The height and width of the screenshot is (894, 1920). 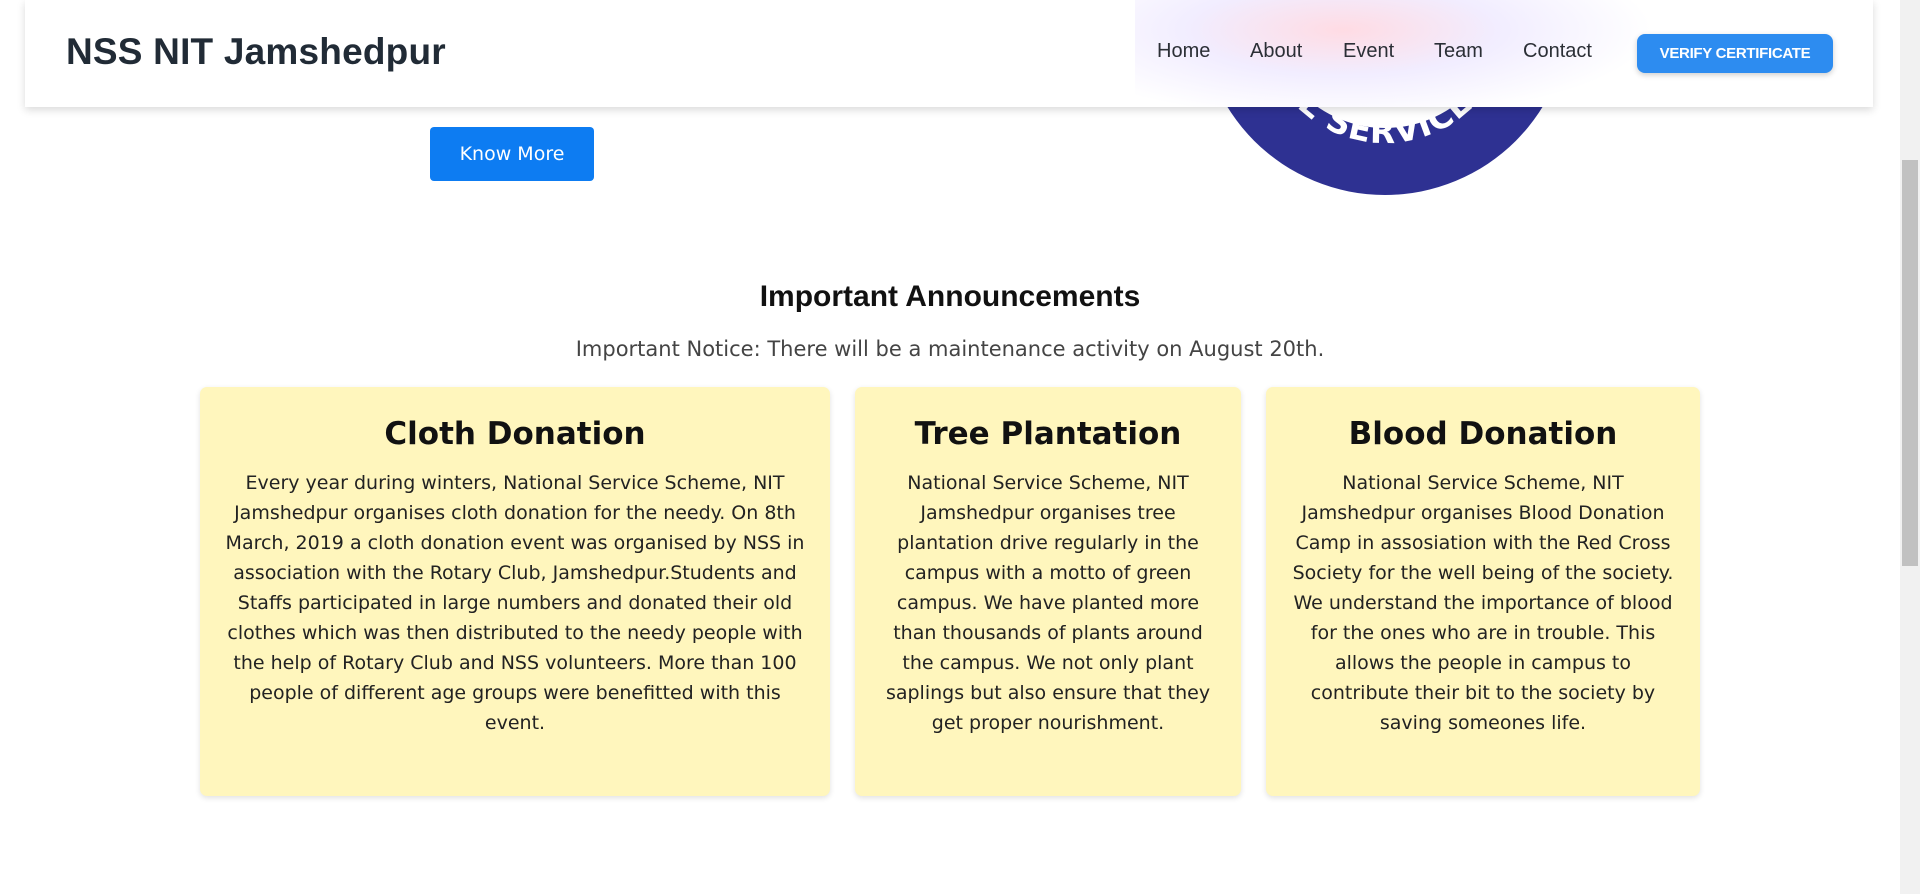 I want to click on nav-event: Event, so click(x=1368, y=51).